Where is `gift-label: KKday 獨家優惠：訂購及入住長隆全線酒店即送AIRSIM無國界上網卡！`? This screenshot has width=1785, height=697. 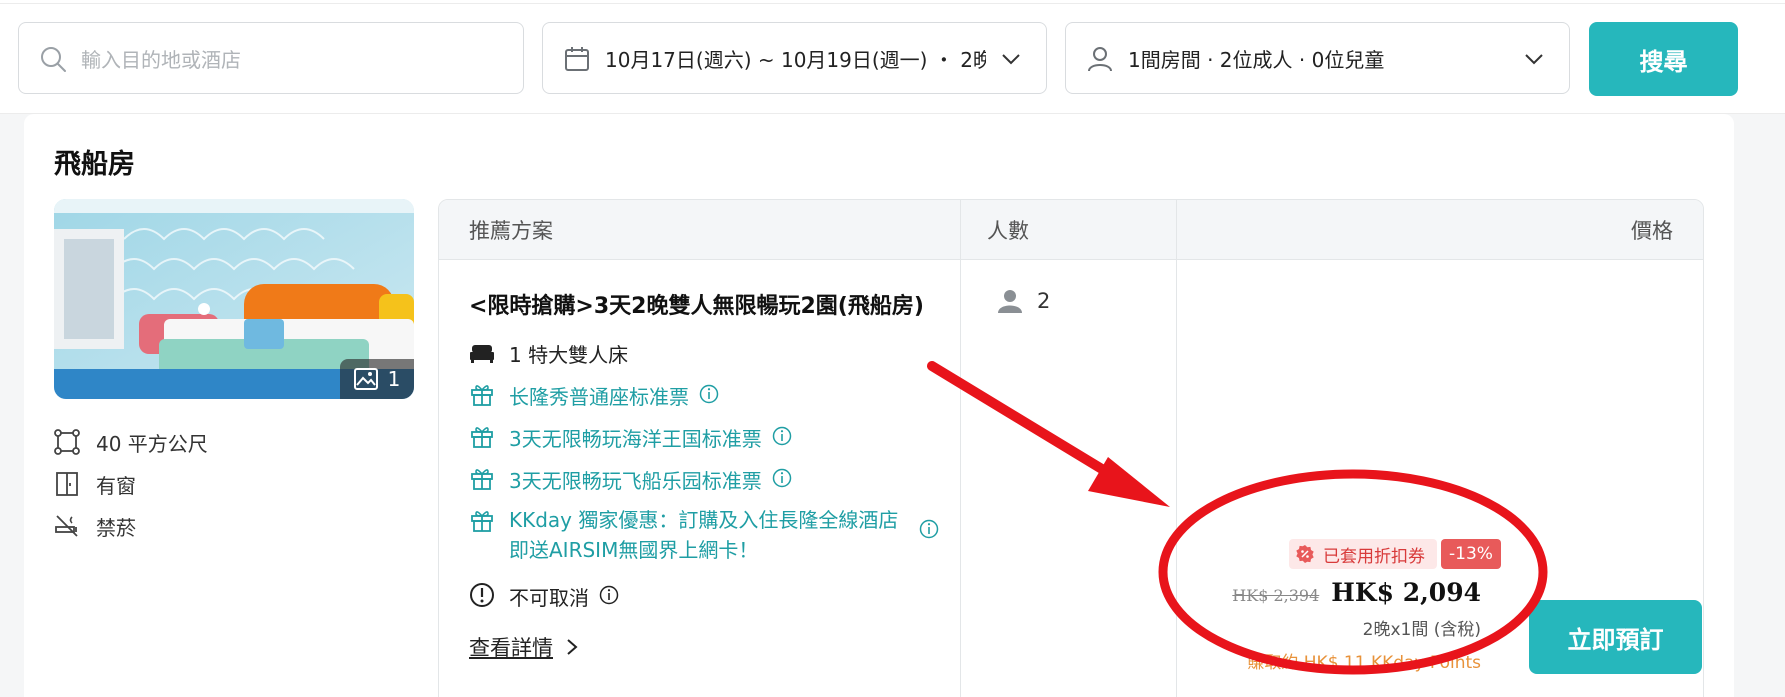
gift-label: KKday 獨家優惠：訂購及入住長隆全線酒店即送AIRSIM無國界上網卡！ is located at coordinates (704, 535).